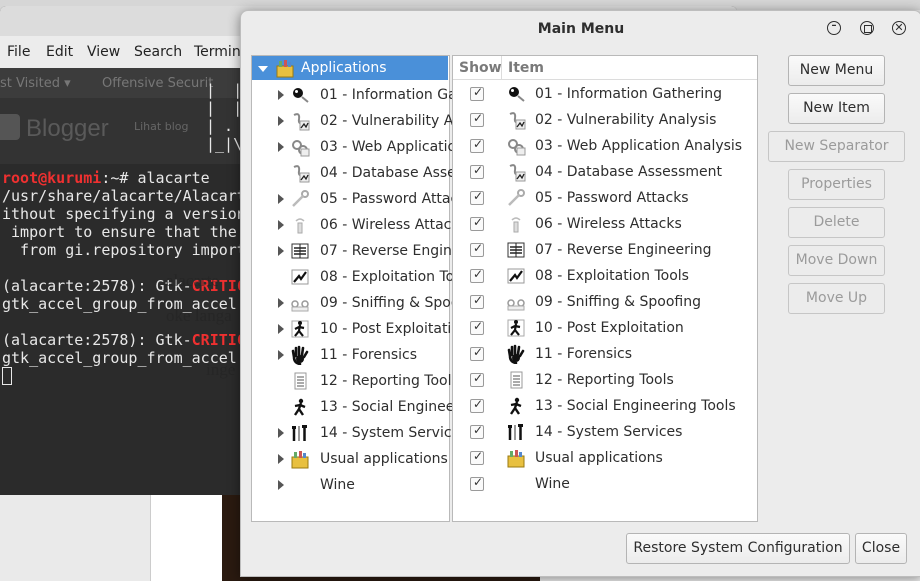 This screenshot has width=920, height=581. What do you see at coordinates (350, 459) in the screenshot?
I see `tree-item: Usual applications` at bounding box center [350, 459].